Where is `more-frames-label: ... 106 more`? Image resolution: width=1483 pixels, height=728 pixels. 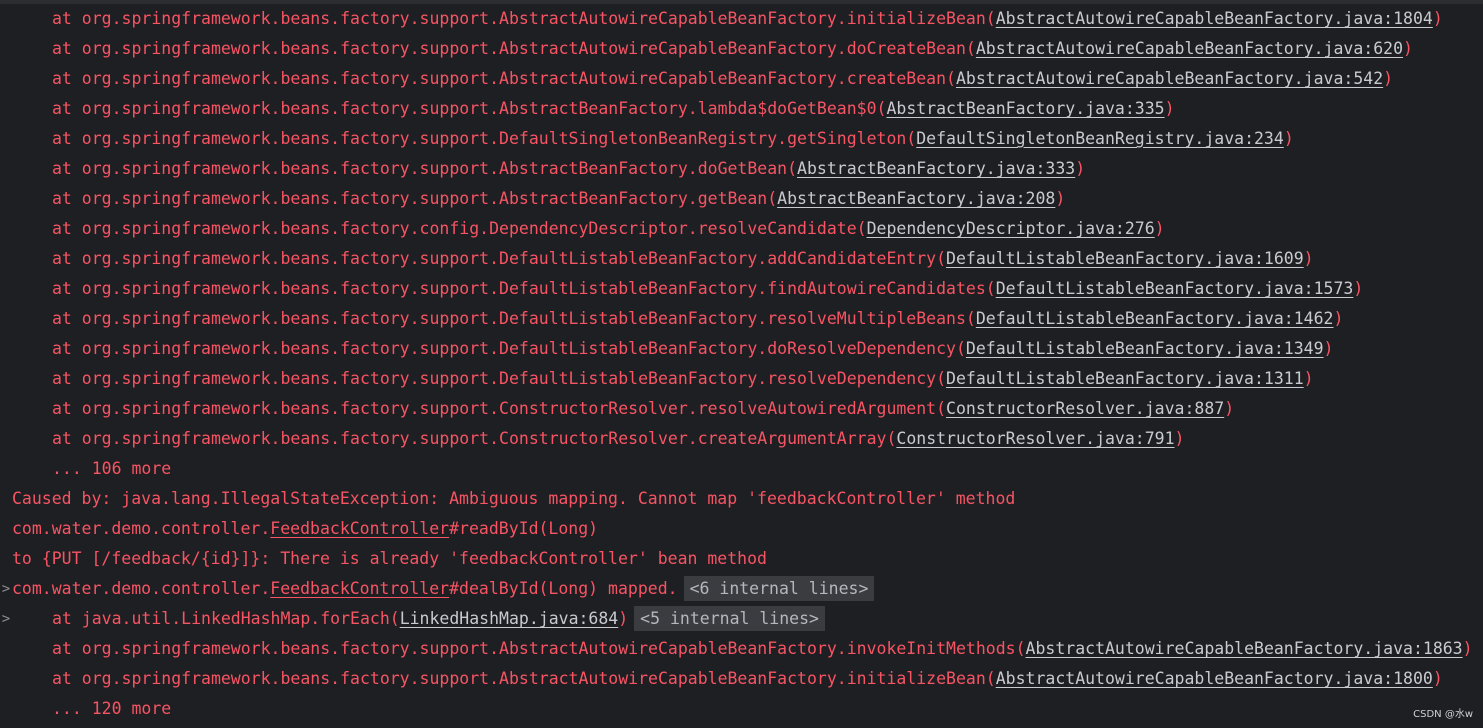 more-frames-label: ... 106 more is located at coordinates (112, 468).